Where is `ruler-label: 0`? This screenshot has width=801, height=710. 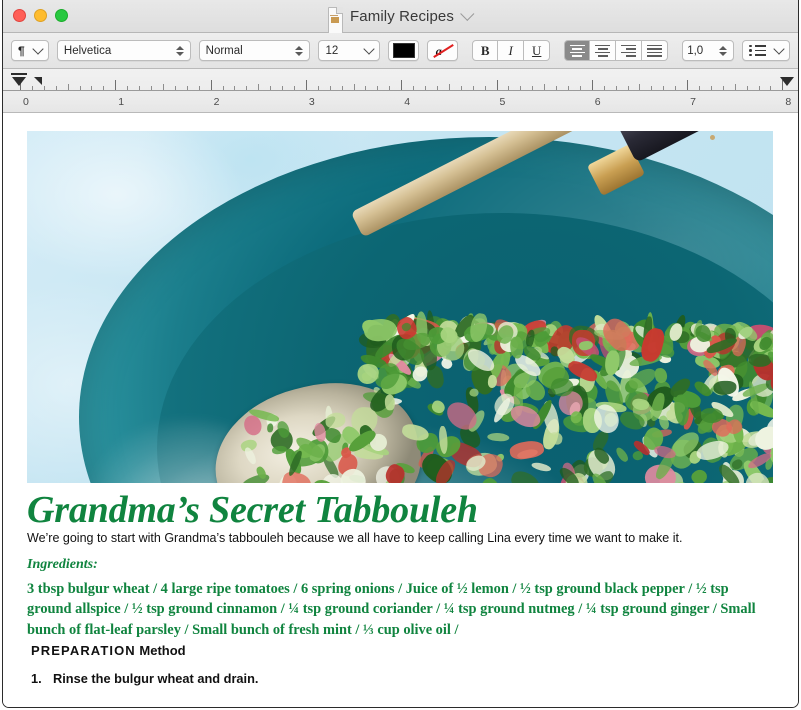 ruler-label: 0 is located at coordinates (26, 102).